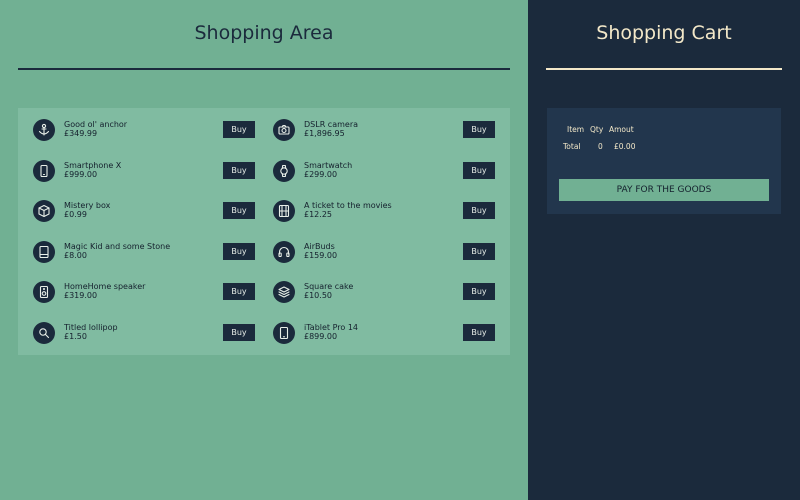  Describe the element at coordinates (81, 174) in the screenshot. I see `product-price: £999.00` at that location.